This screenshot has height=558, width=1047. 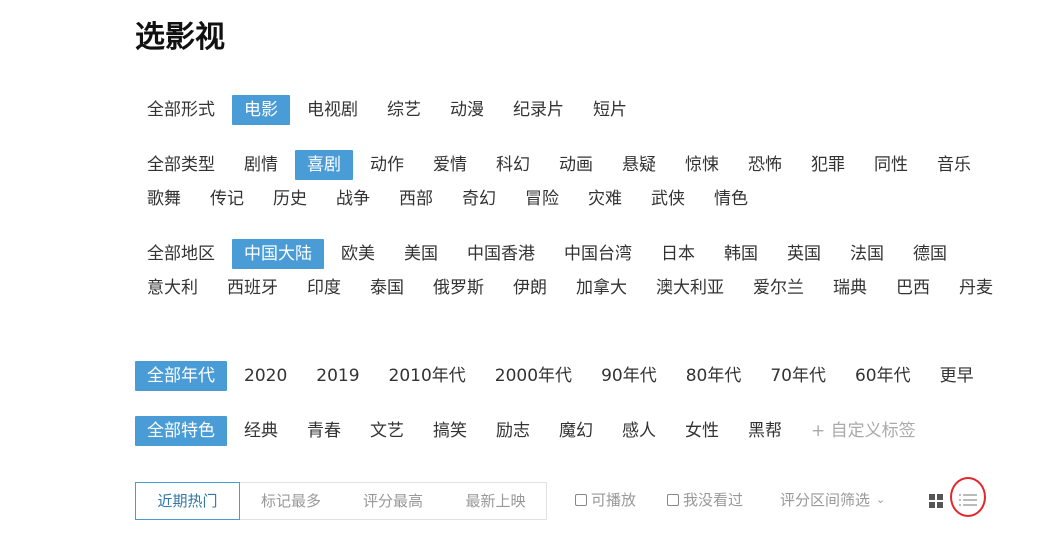 I want to click on filter-tag: 泰国, so click(x=387, y=288).